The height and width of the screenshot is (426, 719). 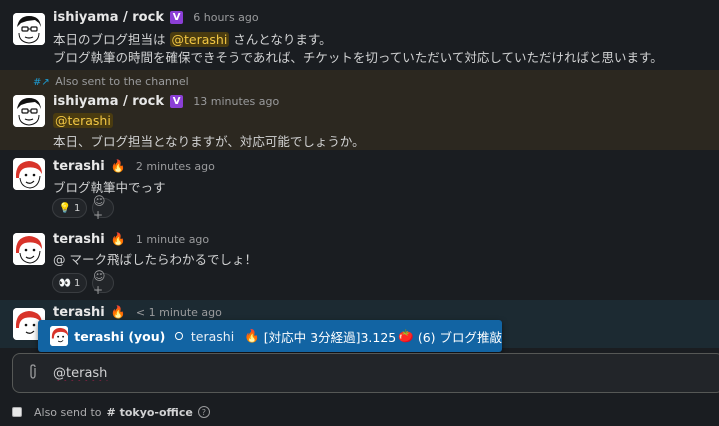 What do you see at coordinates (179, 336) in the screenshot?
I see `presence-icon` at bounding box center [179, 336].